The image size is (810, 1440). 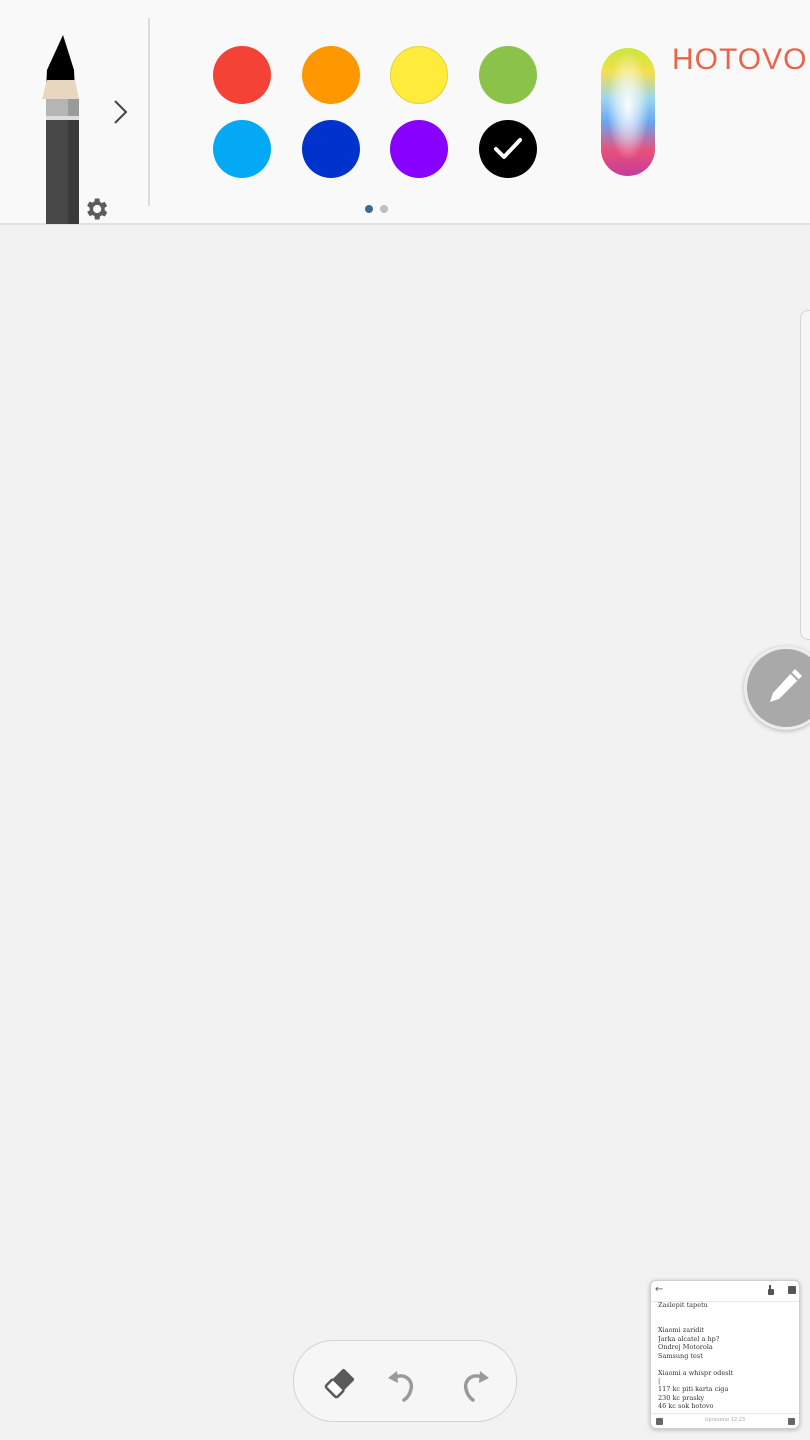 I want to click on note-line: Ondrej Motorola, so click(x=685, y=1347).